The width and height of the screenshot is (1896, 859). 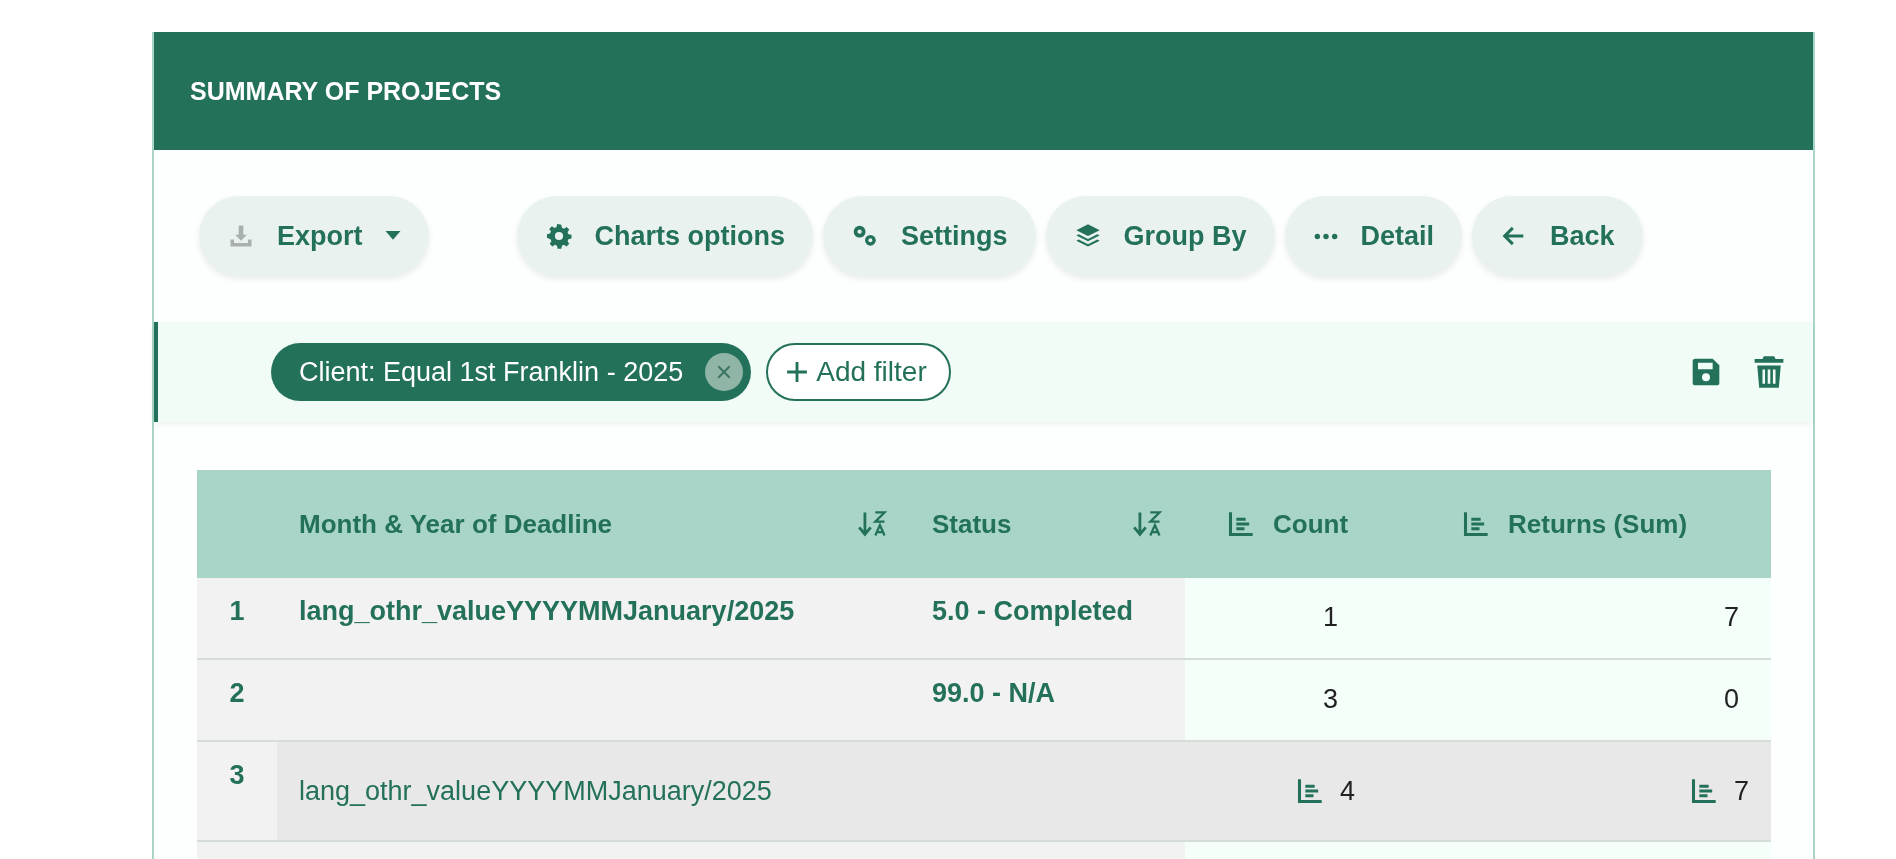 I want to click on filter-chip: Client: Equal 1st Franklin - 2025, so click(x=511, y=372).